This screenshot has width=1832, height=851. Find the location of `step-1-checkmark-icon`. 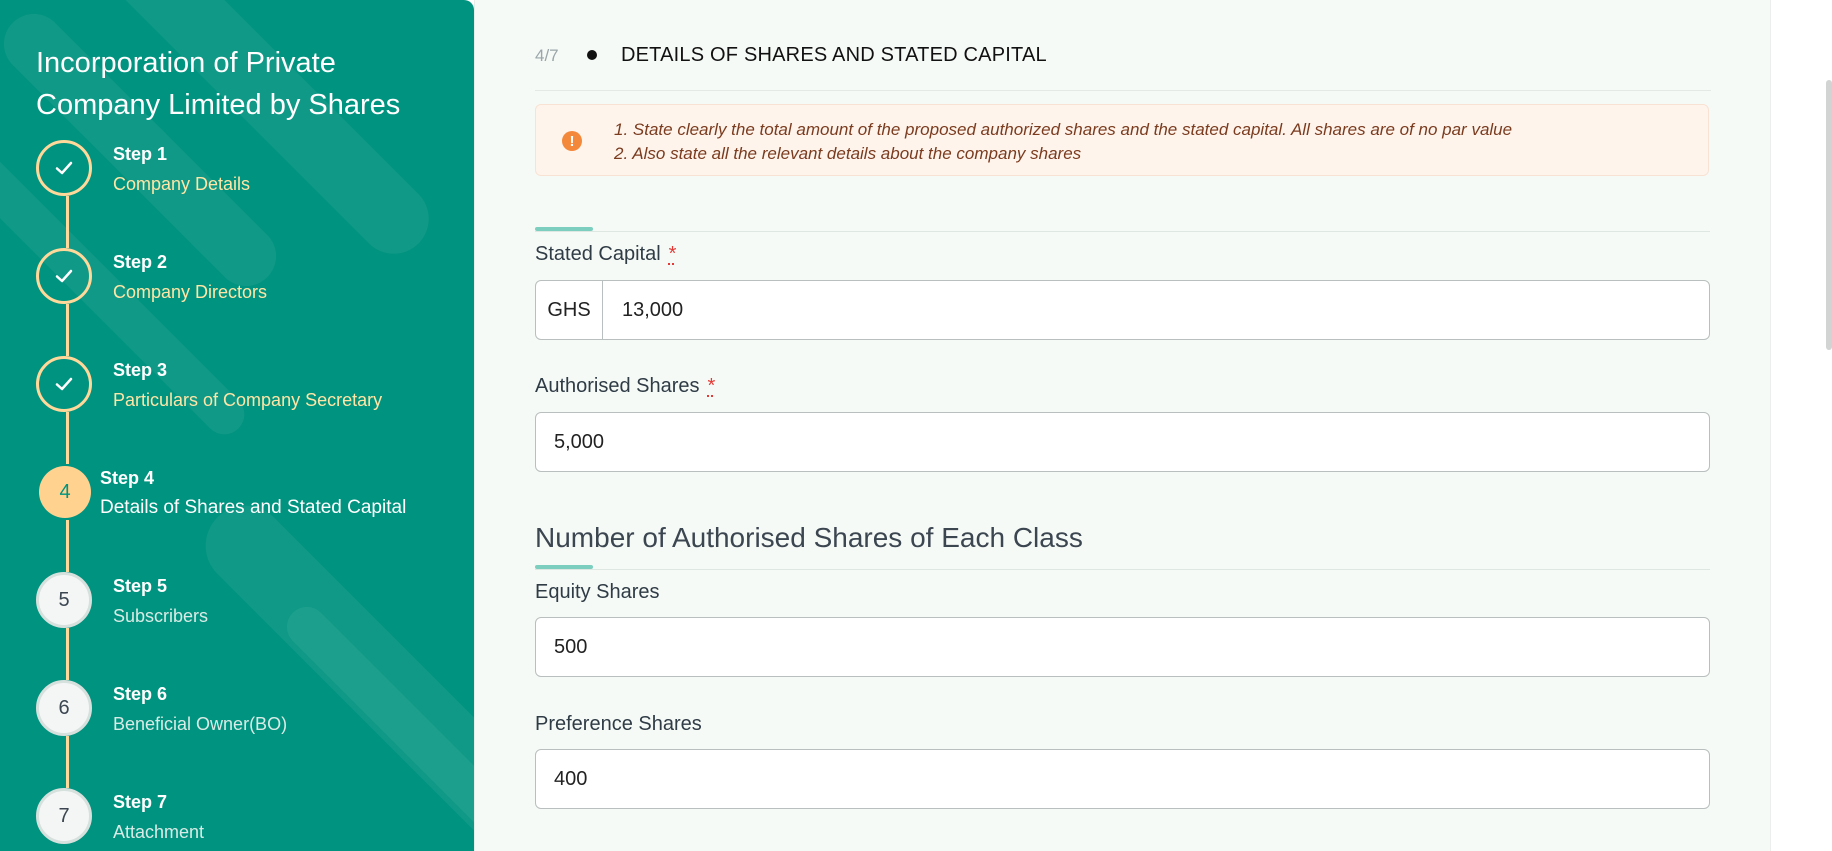

step-1-checkmark-icon is located at coordinates (64, 168).